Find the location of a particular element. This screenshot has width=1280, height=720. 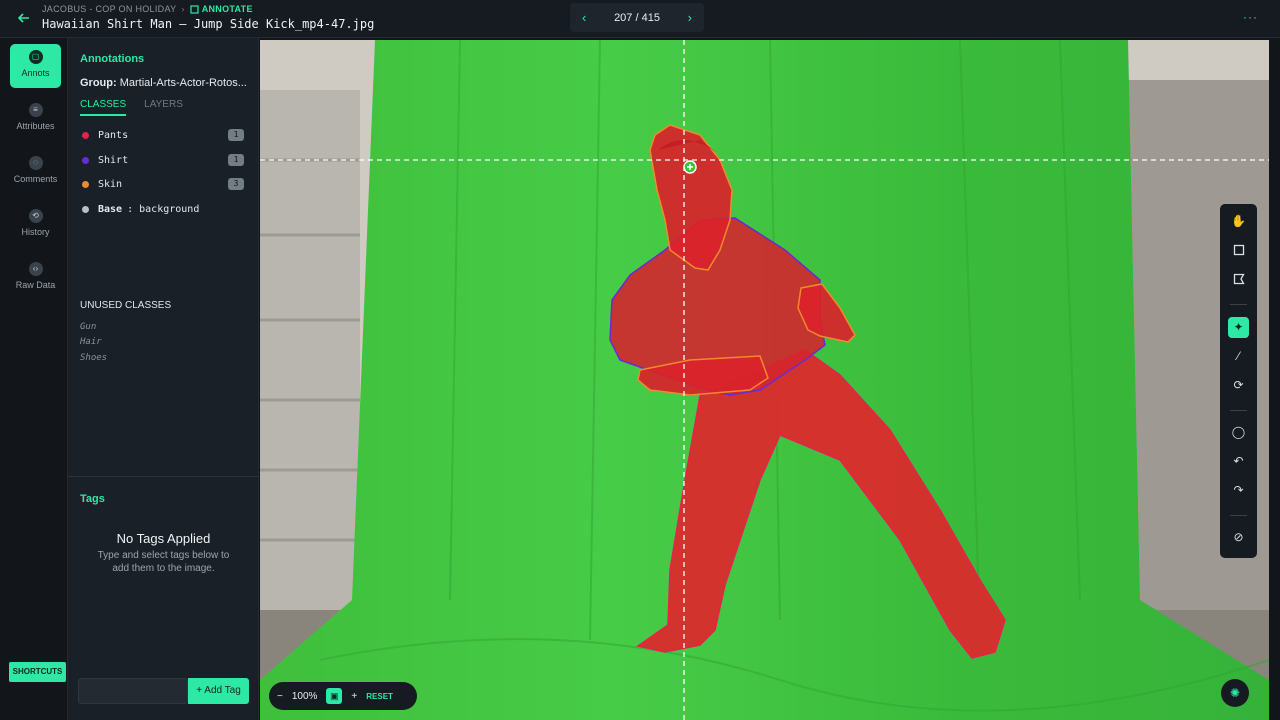

lock-zoom-icon: ▣ is located at coordinates (334, 696).